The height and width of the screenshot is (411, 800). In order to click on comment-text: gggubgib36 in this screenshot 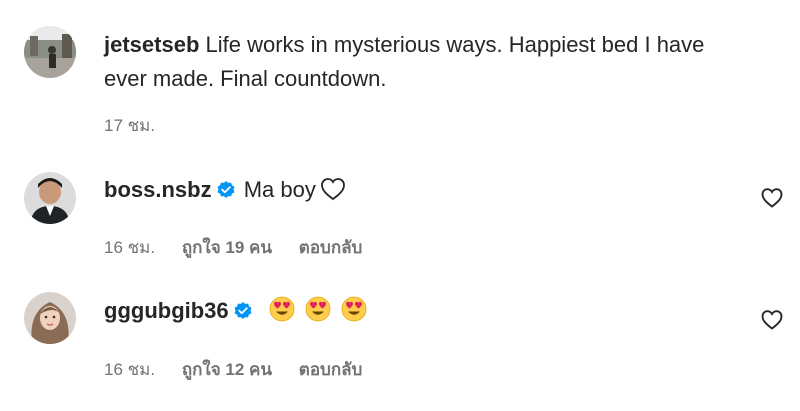, I will do `click(414, 313)`.